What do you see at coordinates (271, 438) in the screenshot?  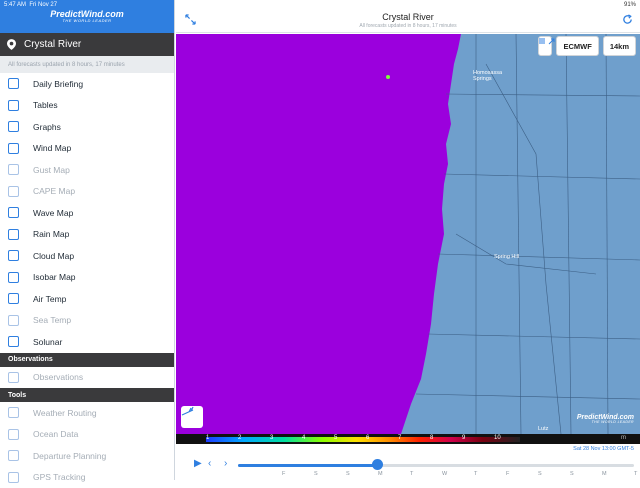 I see `legend-label: 3` at bounding box center [271, 438].